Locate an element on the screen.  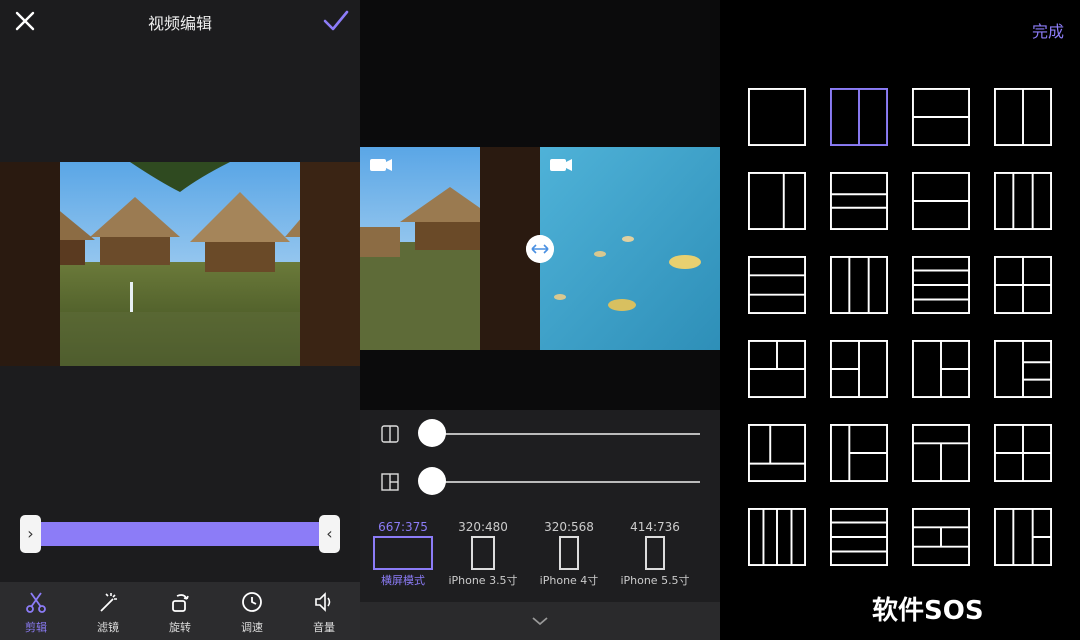
tool-label: 旋转 is located at coordinates (180, 627).